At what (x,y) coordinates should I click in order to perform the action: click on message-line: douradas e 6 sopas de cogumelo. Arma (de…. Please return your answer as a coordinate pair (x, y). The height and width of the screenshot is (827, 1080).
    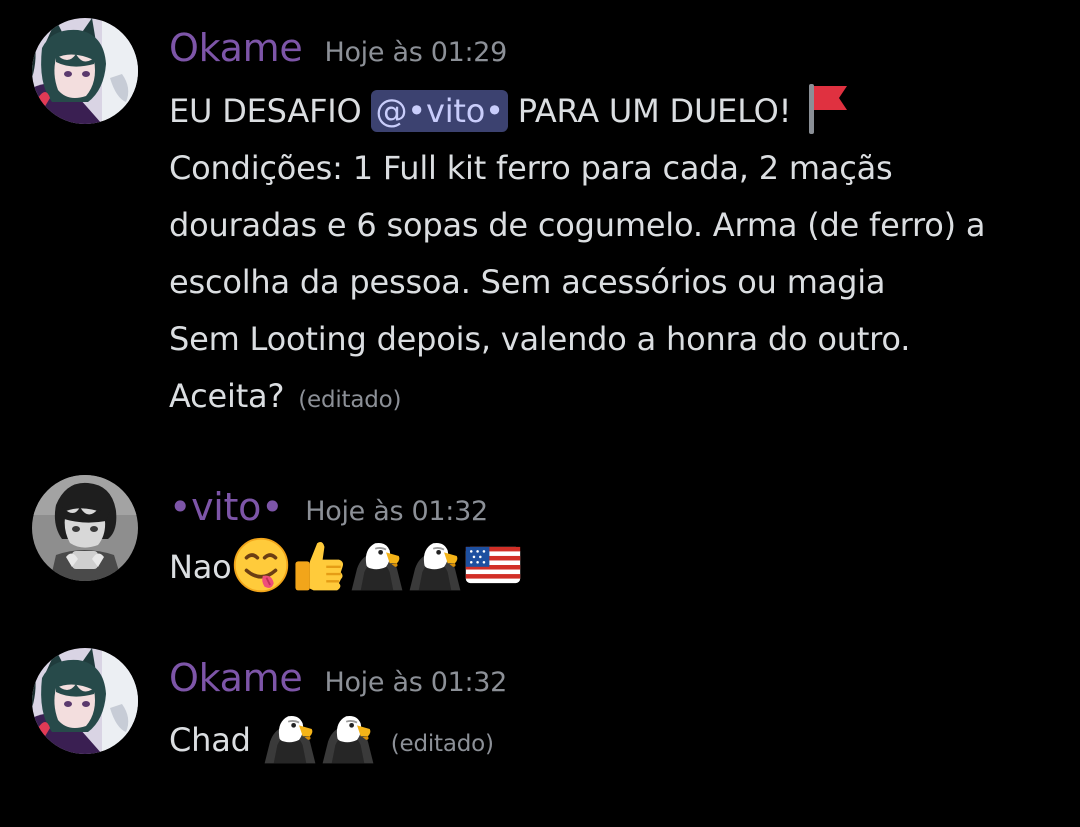
    Looking at the image, I should click on (577, 225).